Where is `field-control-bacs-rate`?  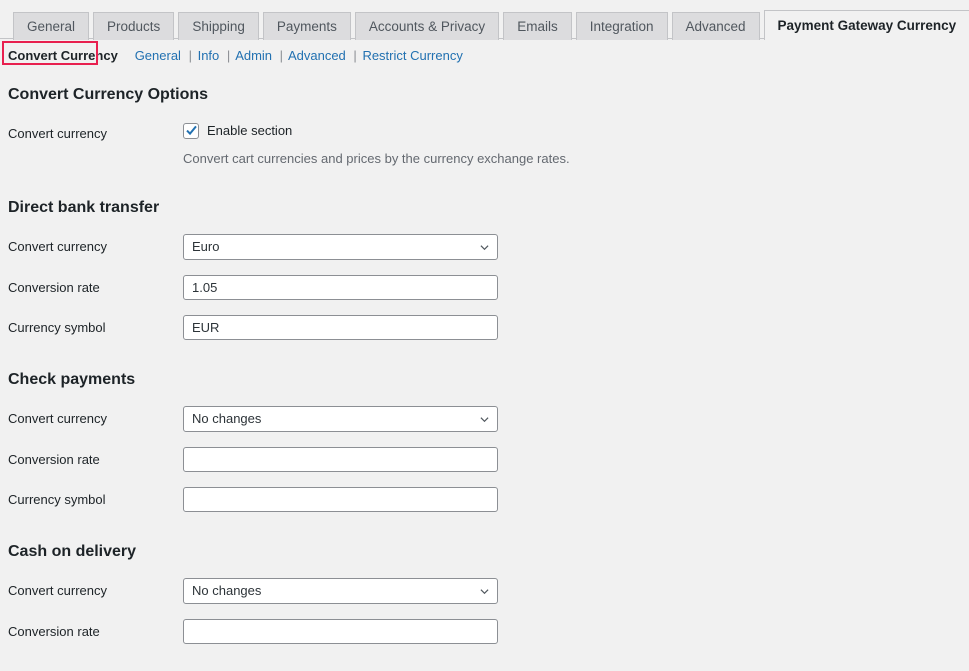
field-control-bacs-rate is located at coordinates (576, 288).